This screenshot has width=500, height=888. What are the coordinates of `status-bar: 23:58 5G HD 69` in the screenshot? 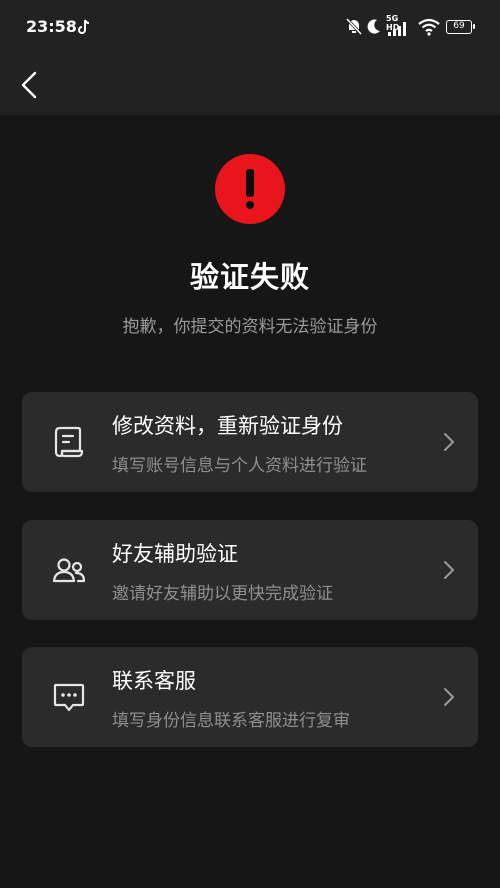 It's located at (250, 27).